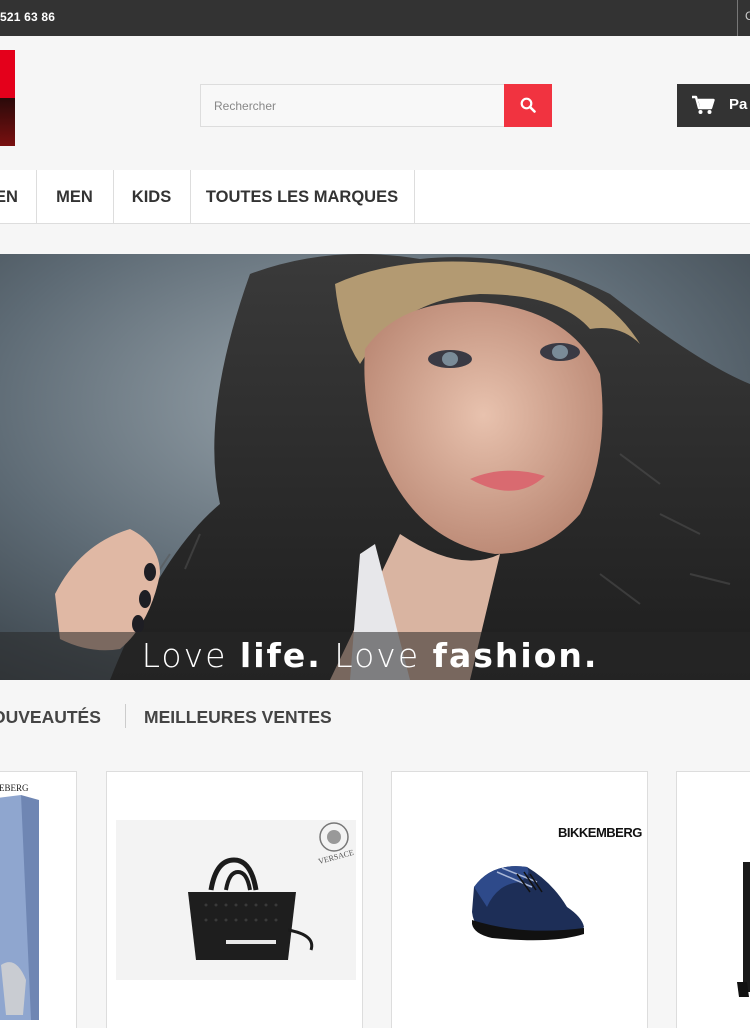  I want to click on tab-new-arrivals: OUVEAUTÉS, so click(50, 717).